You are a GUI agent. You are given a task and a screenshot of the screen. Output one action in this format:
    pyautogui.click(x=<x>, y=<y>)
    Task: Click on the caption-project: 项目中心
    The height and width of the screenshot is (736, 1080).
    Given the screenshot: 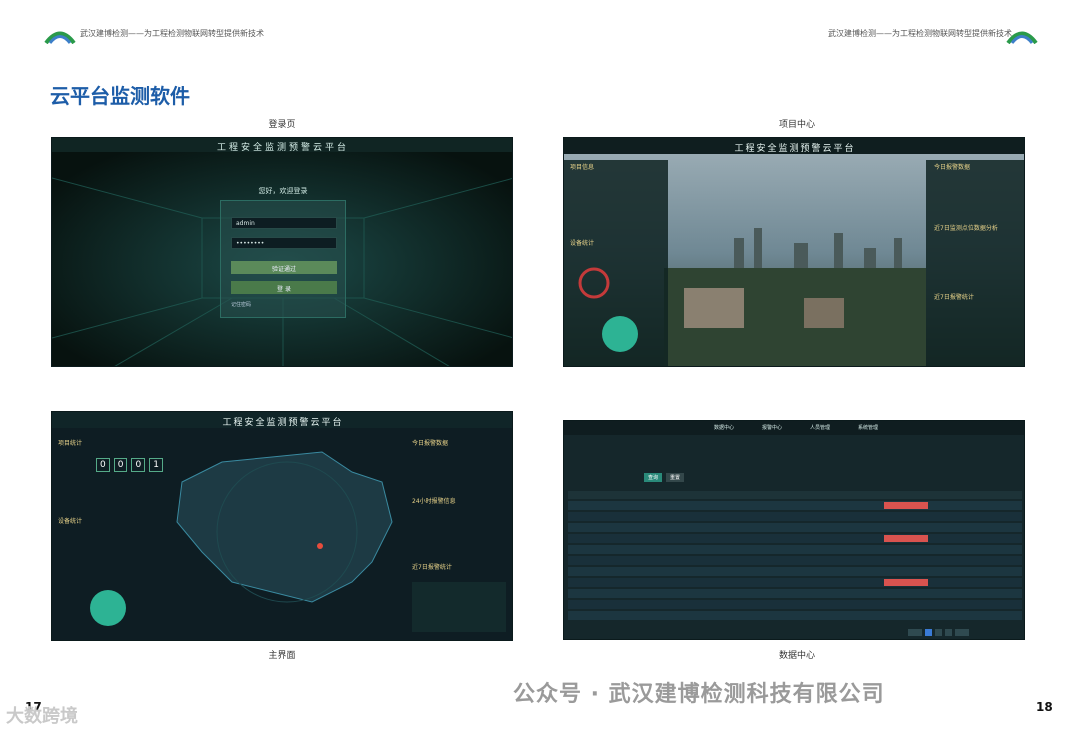 What is the action you would take?
    pyautogui.click(x=796, y=125)
    